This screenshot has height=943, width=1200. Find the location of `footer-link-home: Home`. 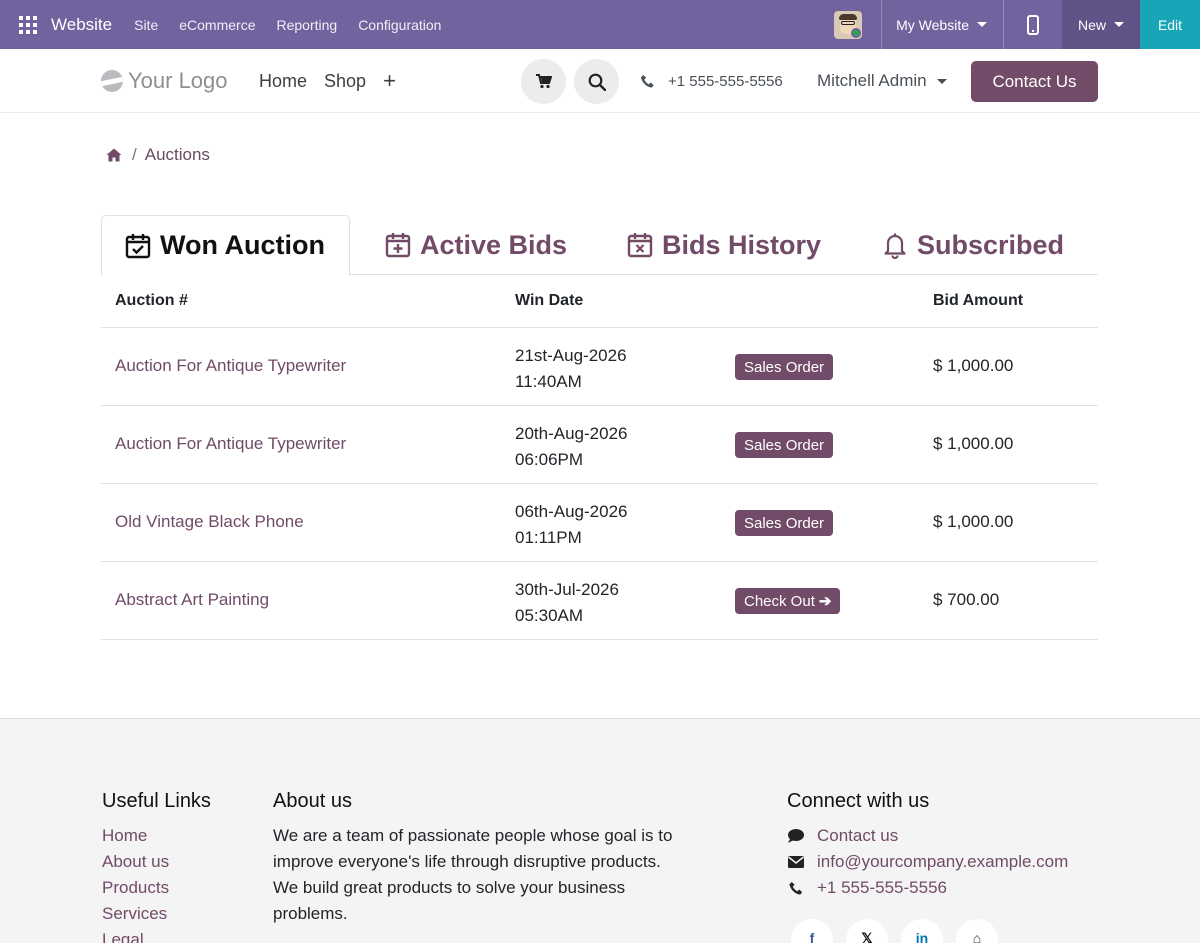

footer-link-home: Home is located at coordinates (156, 836).